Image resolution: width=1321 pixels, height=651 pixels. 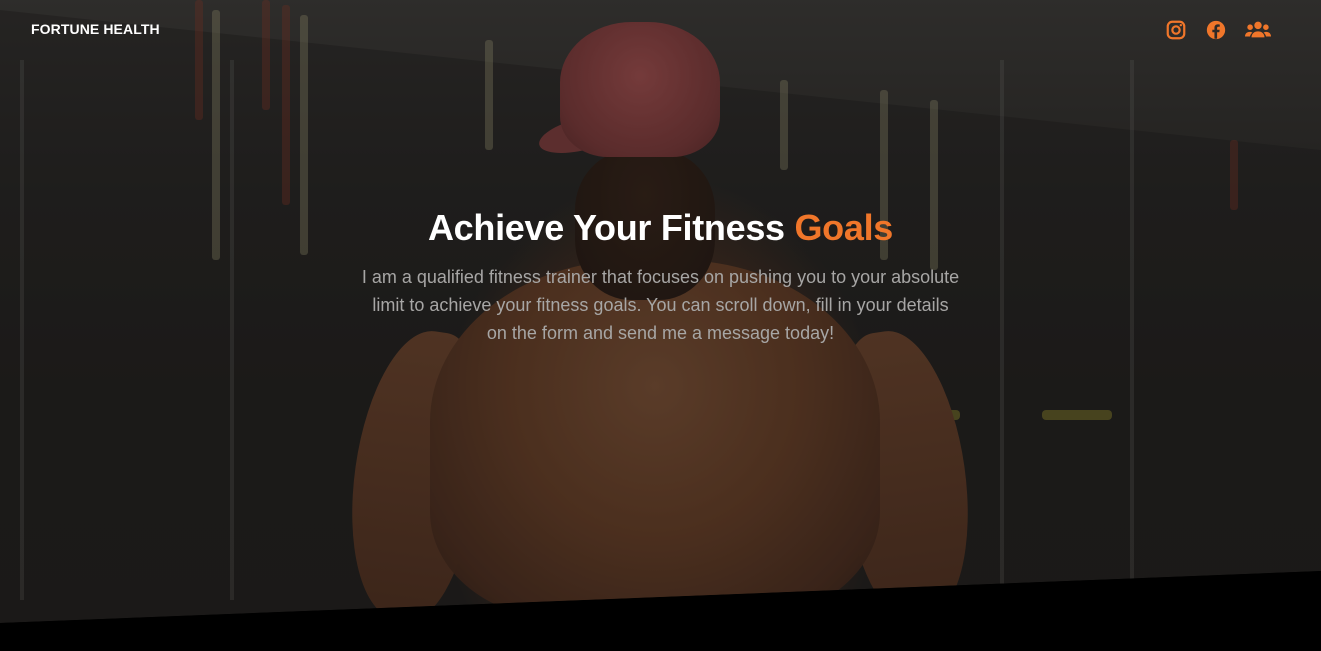 I want to click on facebook-link, so click(x=1216, y=30).